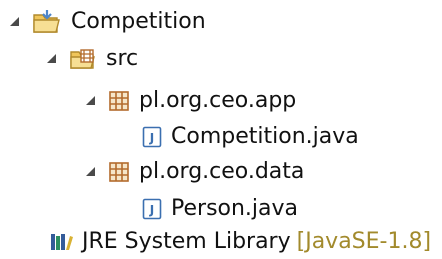 Image resolution: width=442 pixels, height=259 pixels. Describe the element at coordinates (62, 242) in the screenshot. I see `library-icon` at that location.